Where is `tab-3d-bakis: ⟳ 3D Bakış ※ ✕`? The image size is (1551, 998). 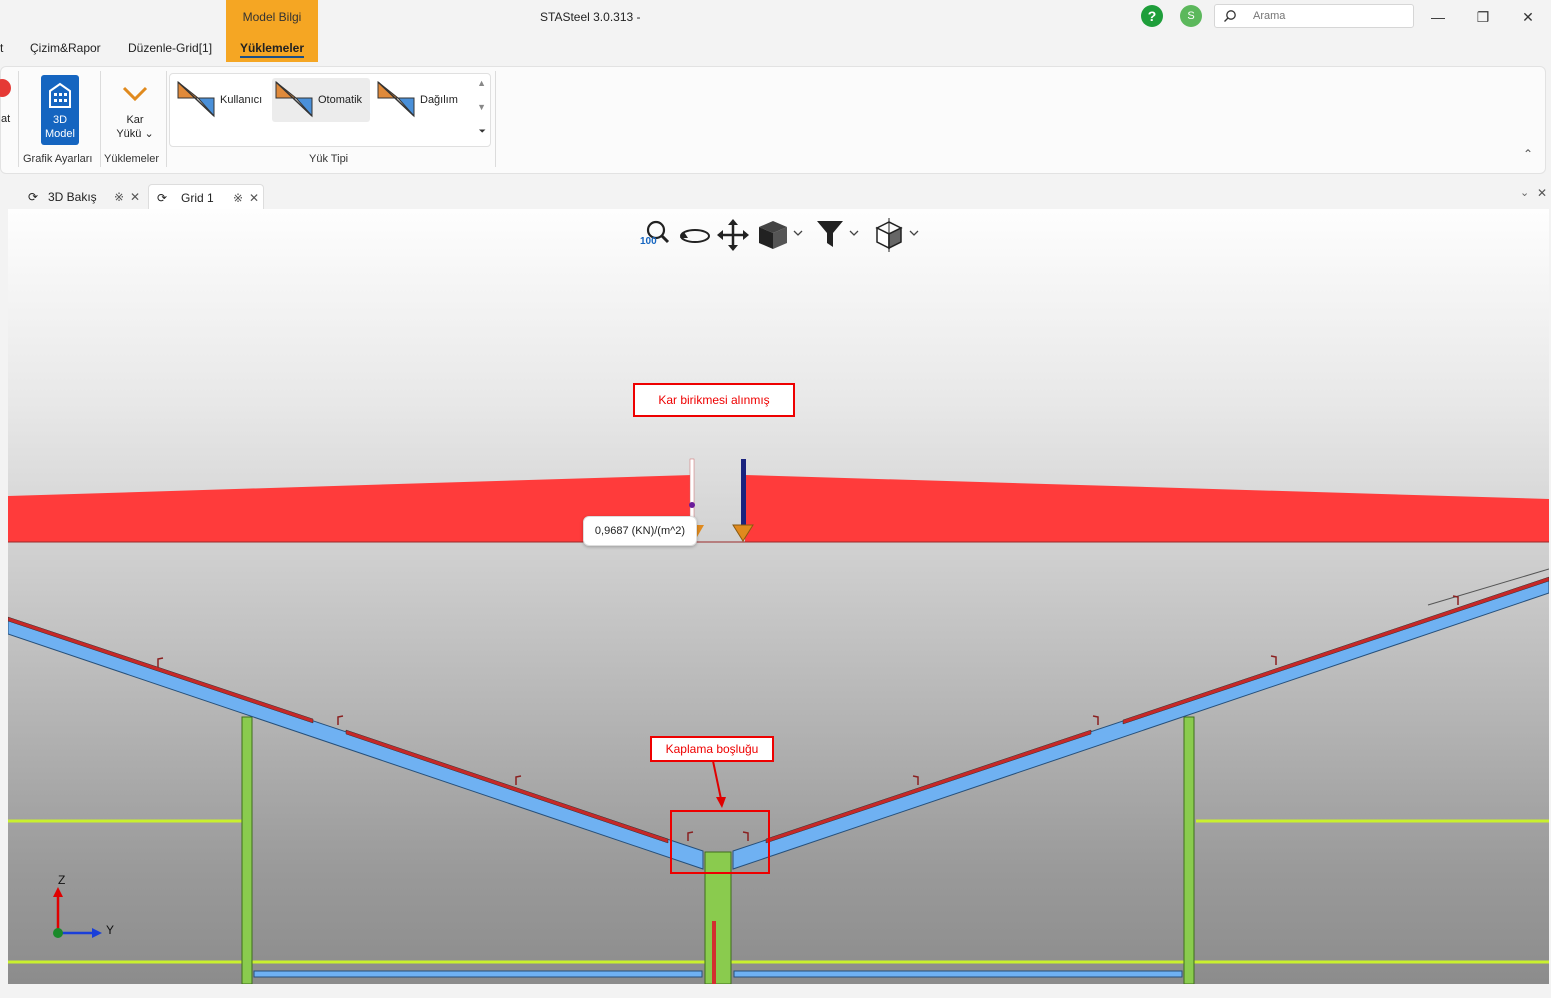 tab-3d-bakis: ⟳ 3D Bakış ※ ✕ is located at coordinates (82, 197).